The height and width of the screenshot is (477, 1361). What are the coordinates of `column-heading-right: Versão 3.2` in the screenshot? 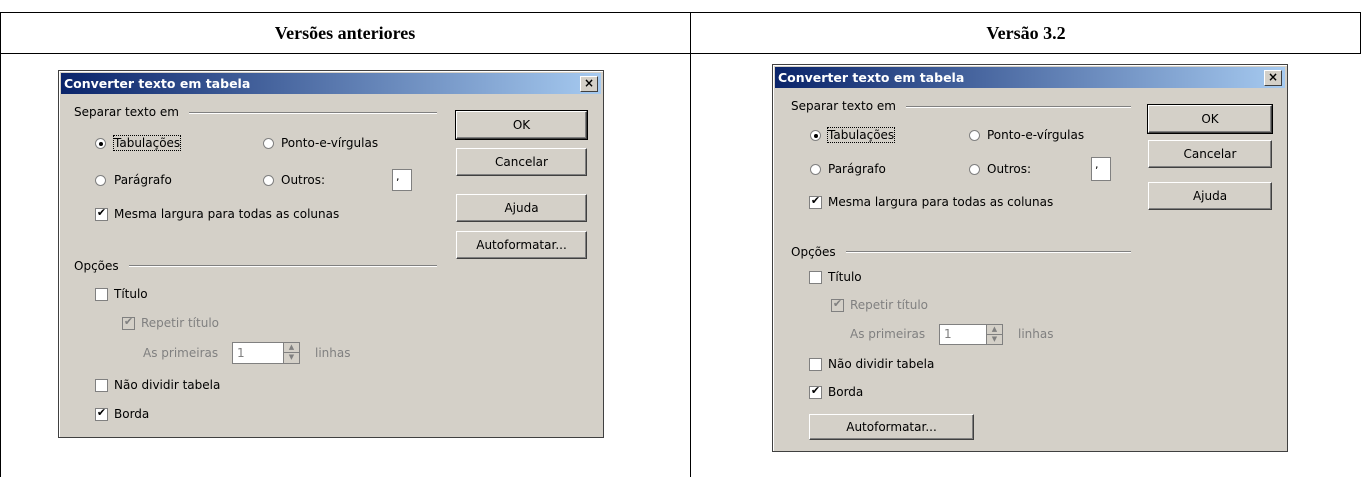 It's located at (1026, 33).